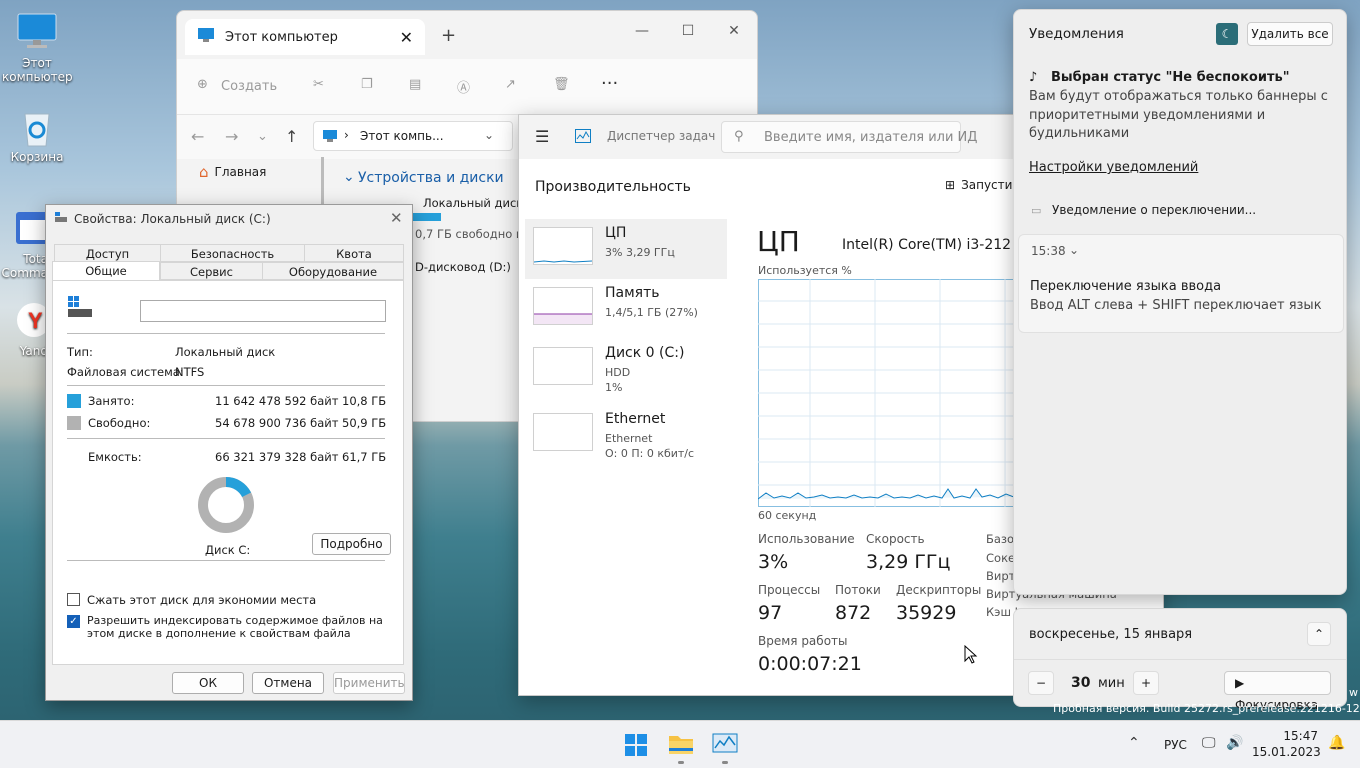 The height and width of the screenshot is (768, 1360). I want to click on drive-d-label: D-дисковод (D:), so click(463, 267).